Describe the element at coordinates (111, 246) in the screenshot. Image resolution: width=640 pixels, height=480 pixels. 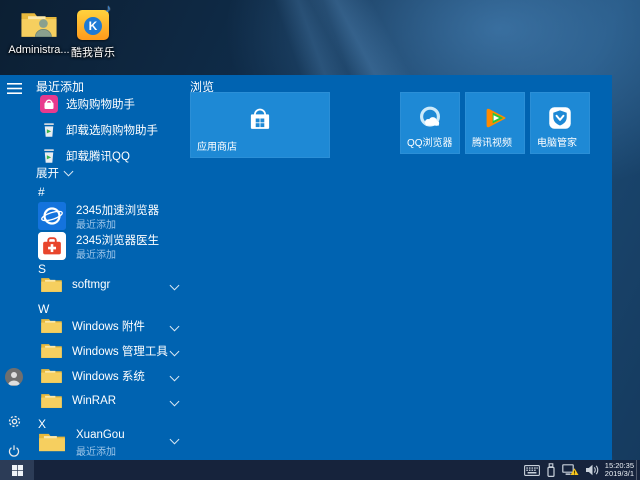
I see `app-item-2345-doctor: 2345浏览器医生 最近添加` at that location.